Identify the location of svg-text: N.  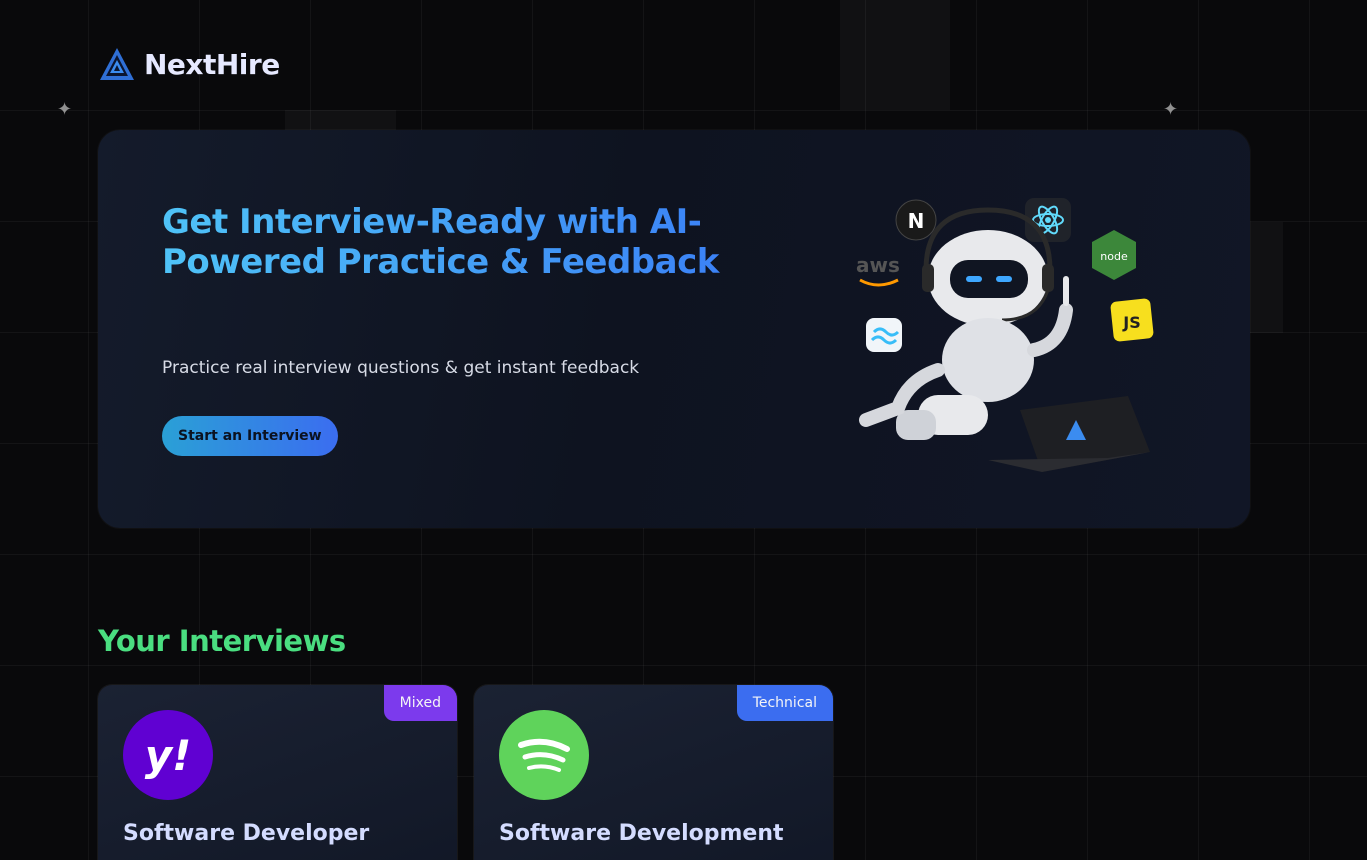
(916, 221).